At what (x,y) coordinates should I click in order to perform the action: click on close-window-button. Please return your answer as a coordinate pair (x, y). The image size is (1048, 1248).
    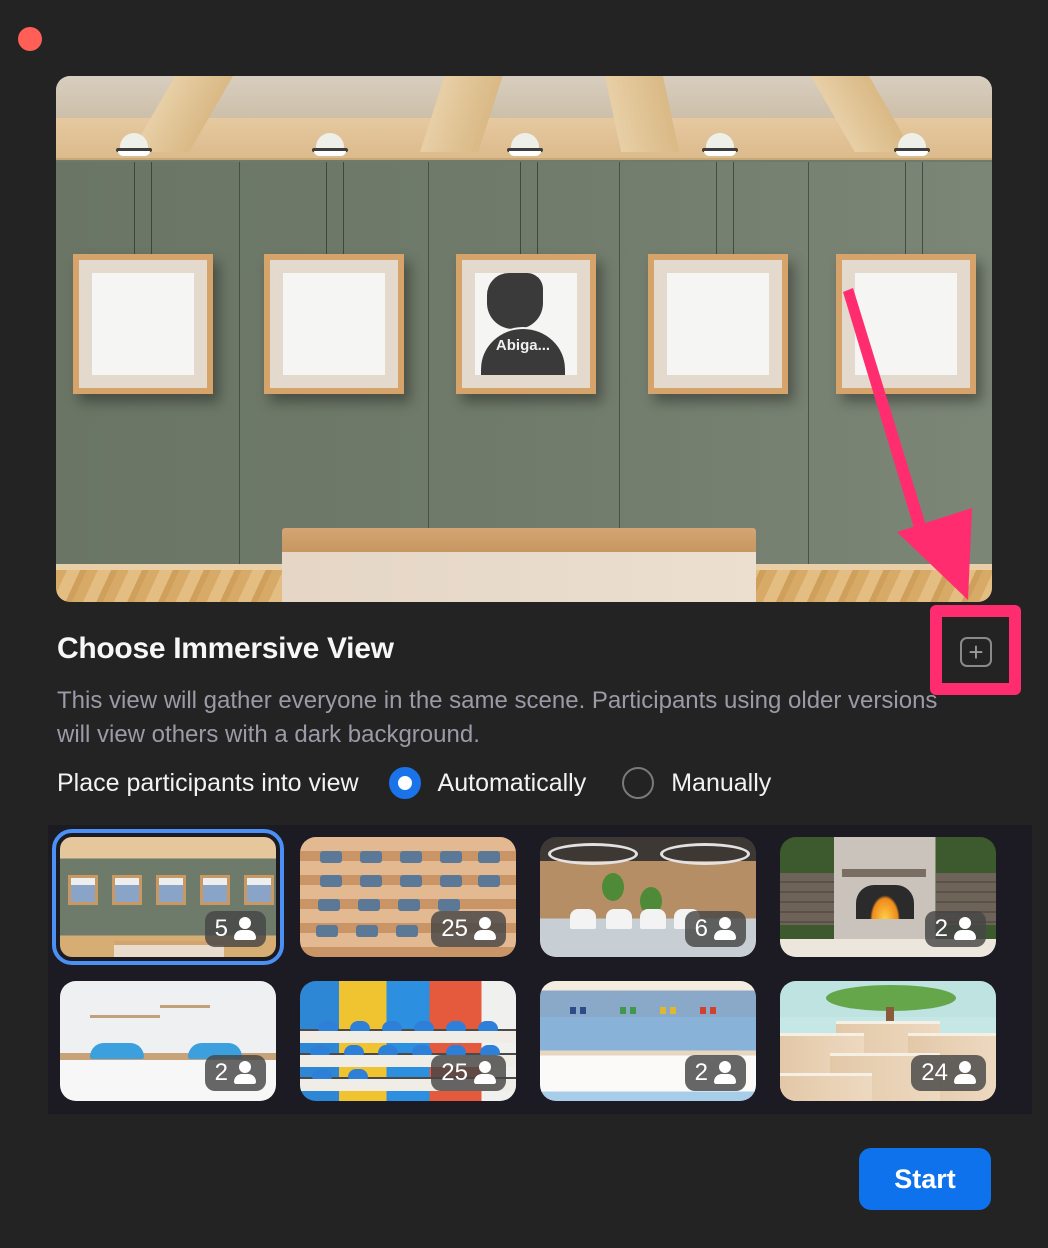
    Looking at the image, I should click on (30, 39).